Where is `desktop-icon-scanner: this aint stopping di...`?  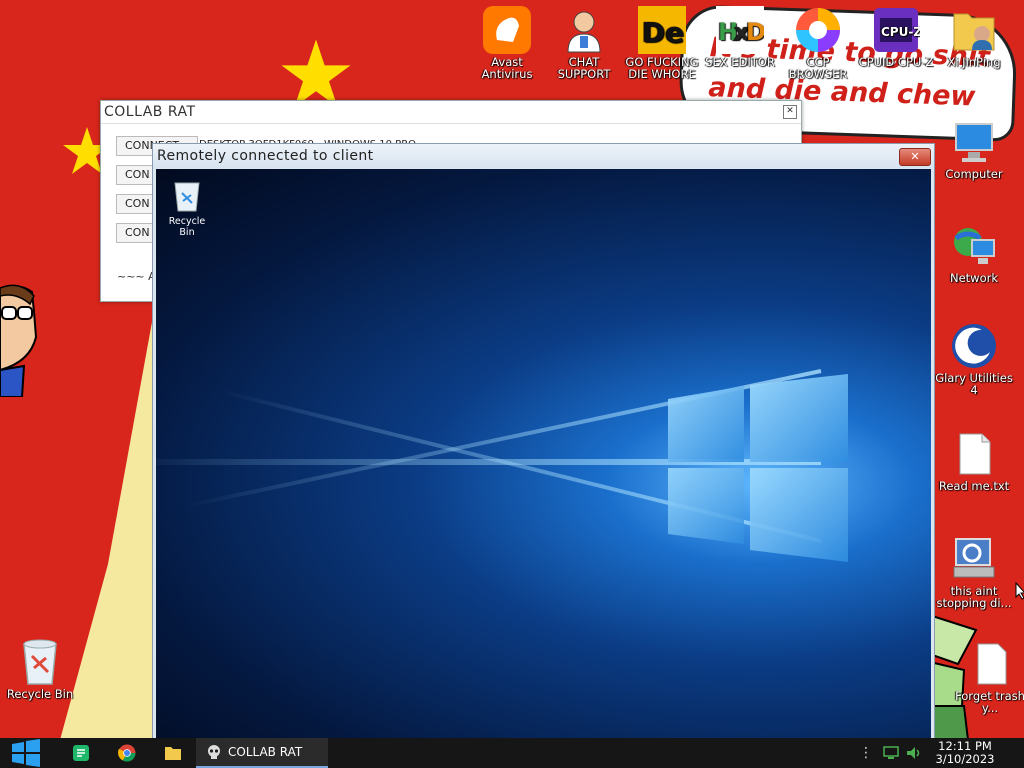 desktop-icon-scanner: this aint stopping di... is located at coordinates (974, 572).